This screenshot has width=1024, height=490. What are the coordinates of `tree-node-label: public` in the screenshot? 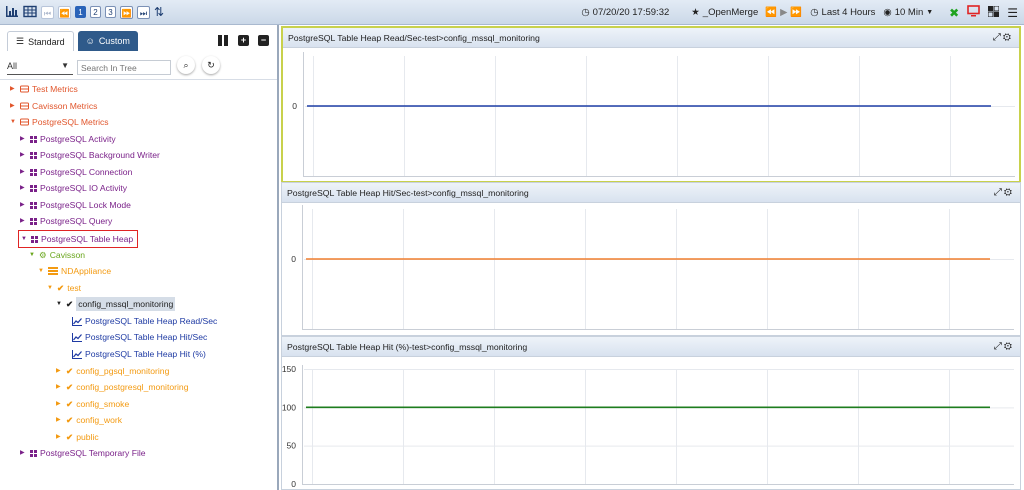 It's located at (87, 437).